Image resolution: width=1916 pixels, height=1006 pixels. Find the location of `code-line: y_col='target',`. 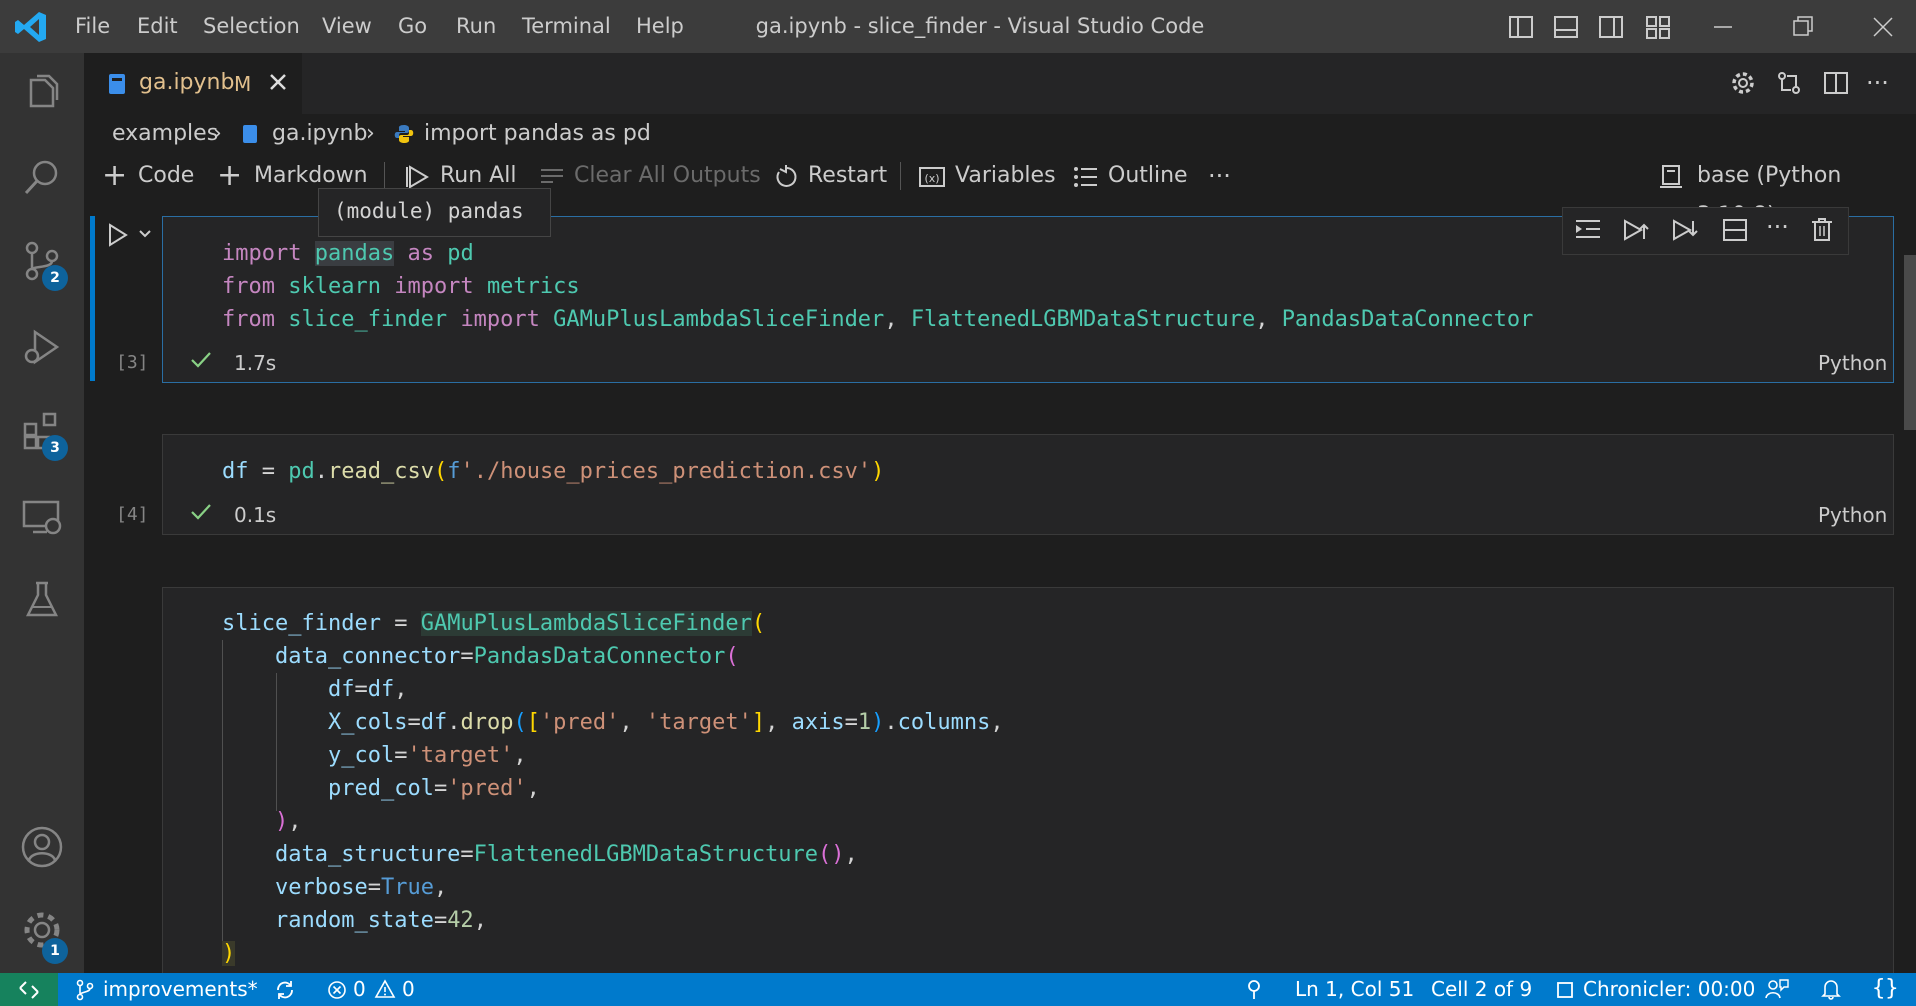

code-line: y_col='target', is located at coordinates (427, 755).